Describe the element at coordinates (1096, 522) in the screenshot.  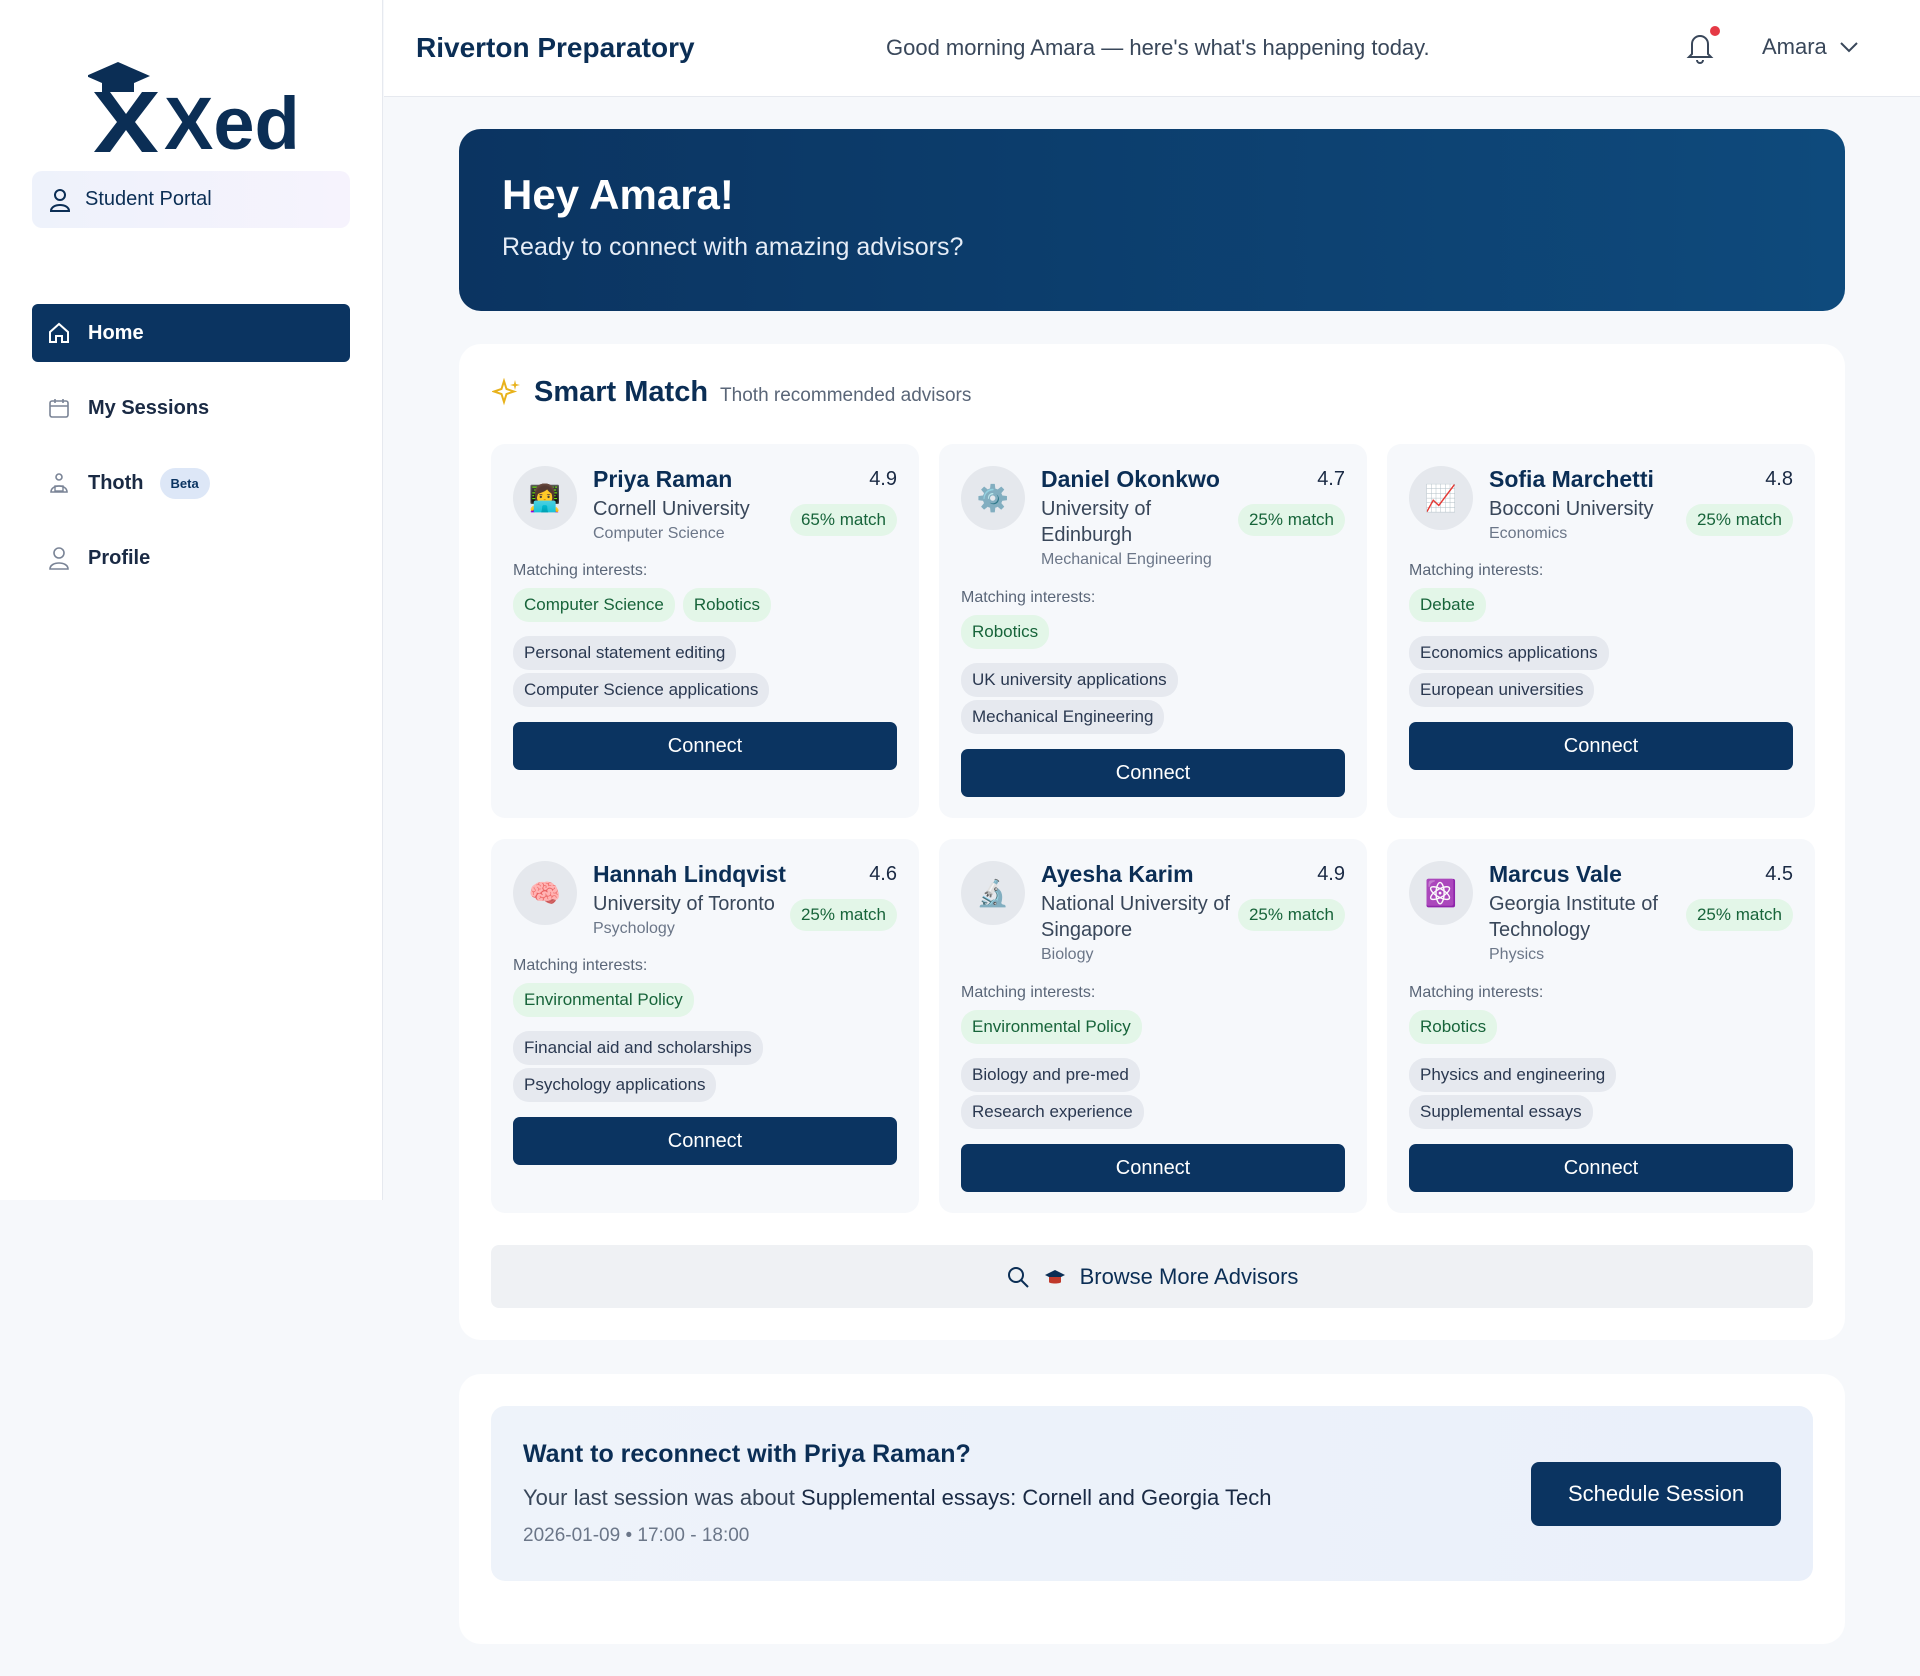
I see `university-name: University of Edinburgh` at that location.